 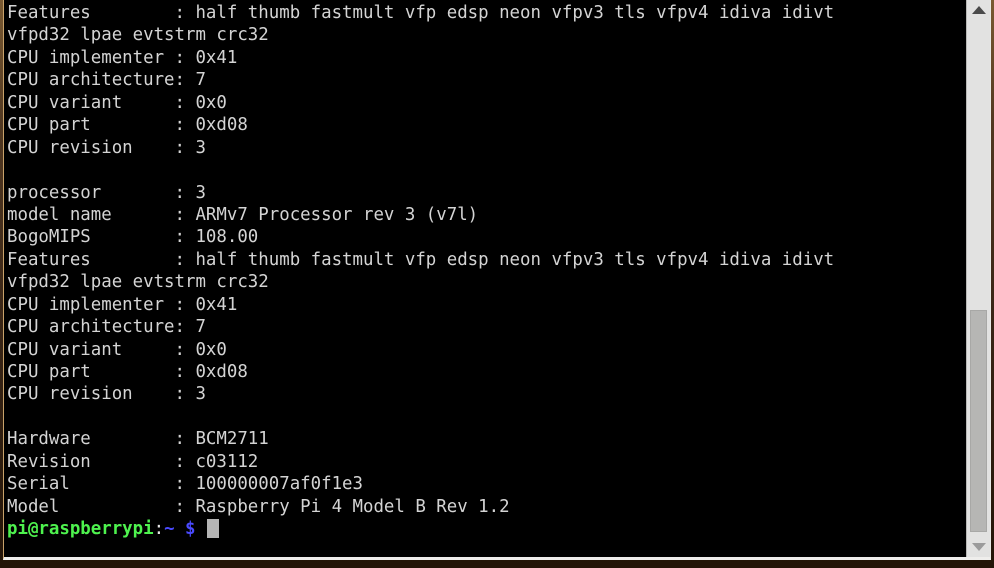 I want to click on scroll-up-arrow-icon, so click(x=978, y=10).